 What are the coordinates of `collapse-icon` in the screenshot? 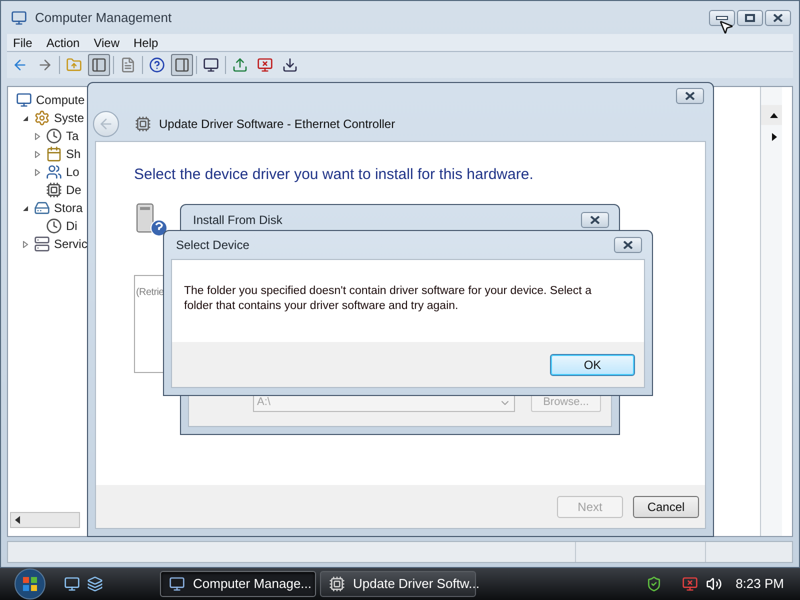 It's located at (774, 115).